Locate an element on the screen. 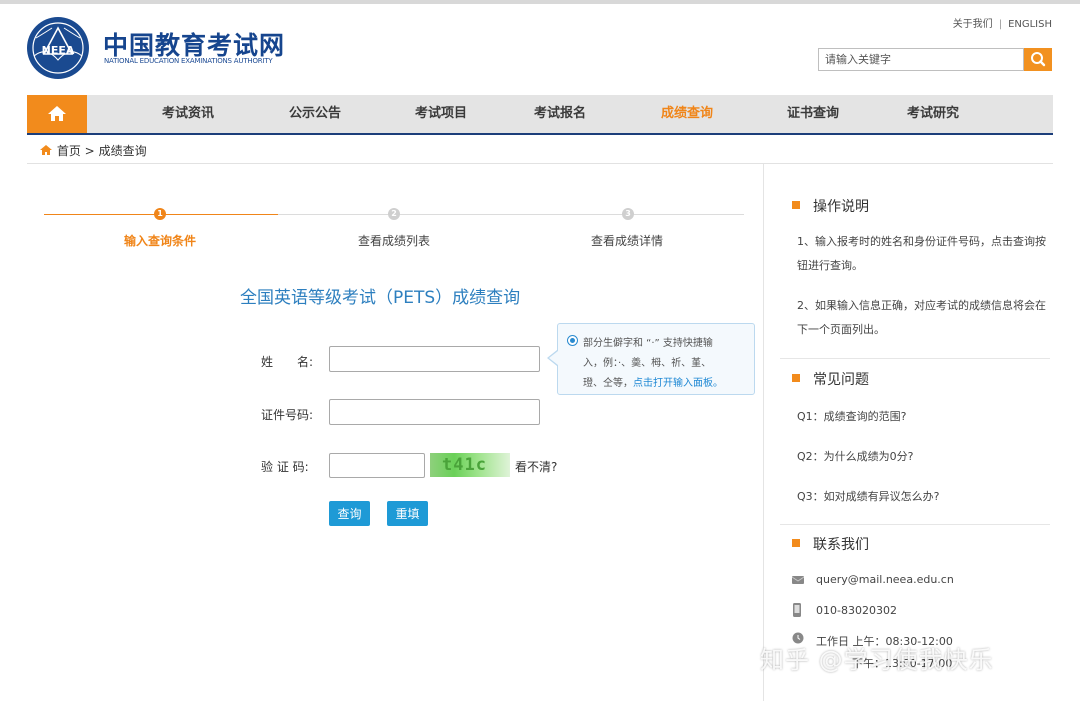 The width and height of the screenshot is (1080, 701). instructions-text-2: 2、如果输入信息正确，对应考试的成绩信息将会在下一个页面列出。 is located at coordinates (921, 317).